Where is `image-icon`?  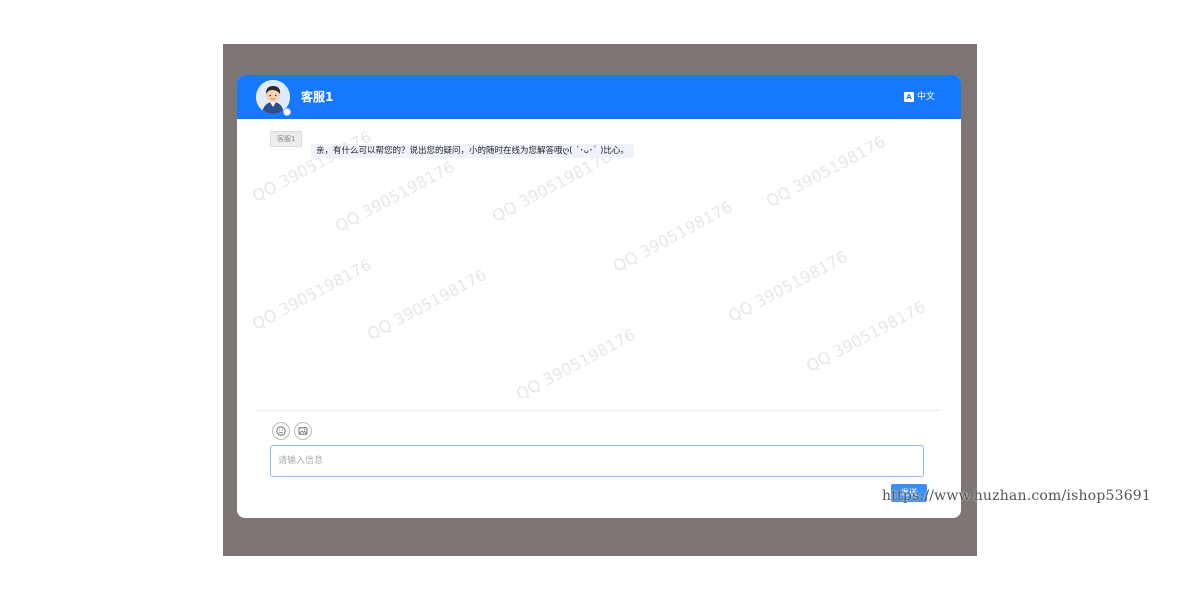
image-icon is located at coordinates (303, 431).